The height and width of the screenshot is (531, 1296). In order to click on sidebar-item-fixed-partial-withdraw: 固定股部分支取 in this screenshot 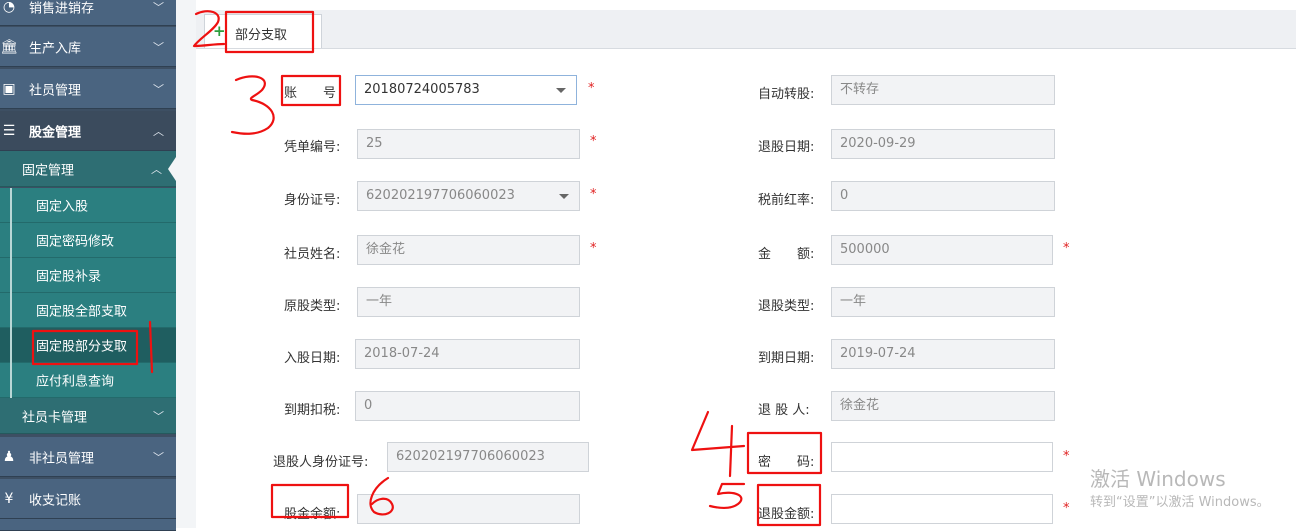, I will do `click(88, 345)`.